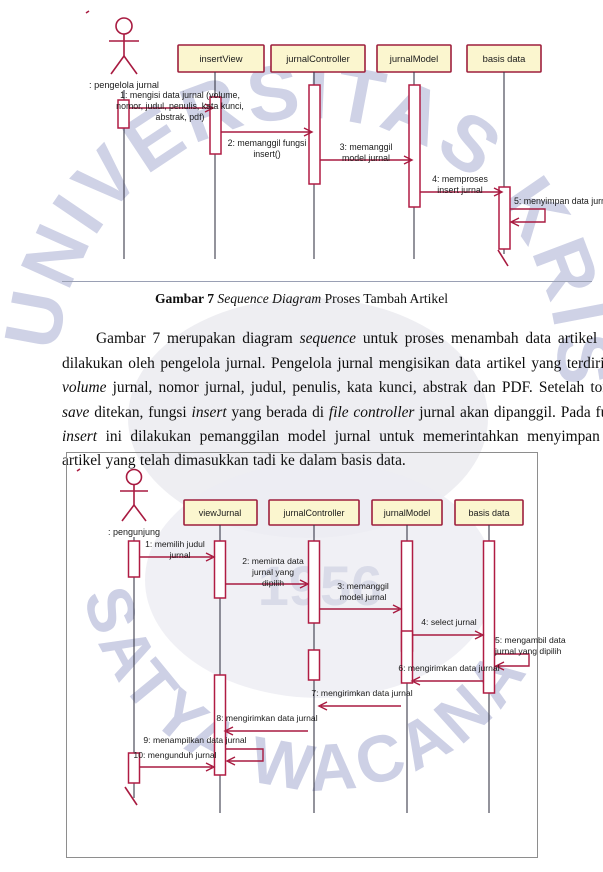  I want to click on message-label-line1: 2: memanggil fungsi, so click(267, 143).